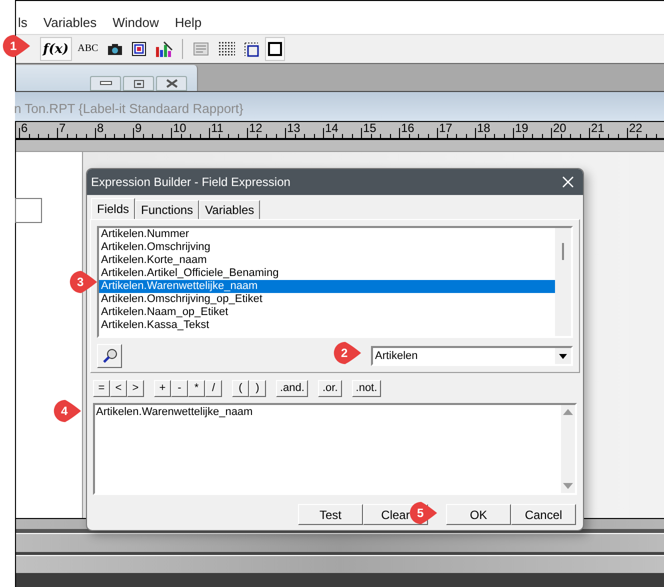  What do you see at coordinates (23, 22) in the screenshot?
I see `menu-item: ls` at bounding box center [23, 22].